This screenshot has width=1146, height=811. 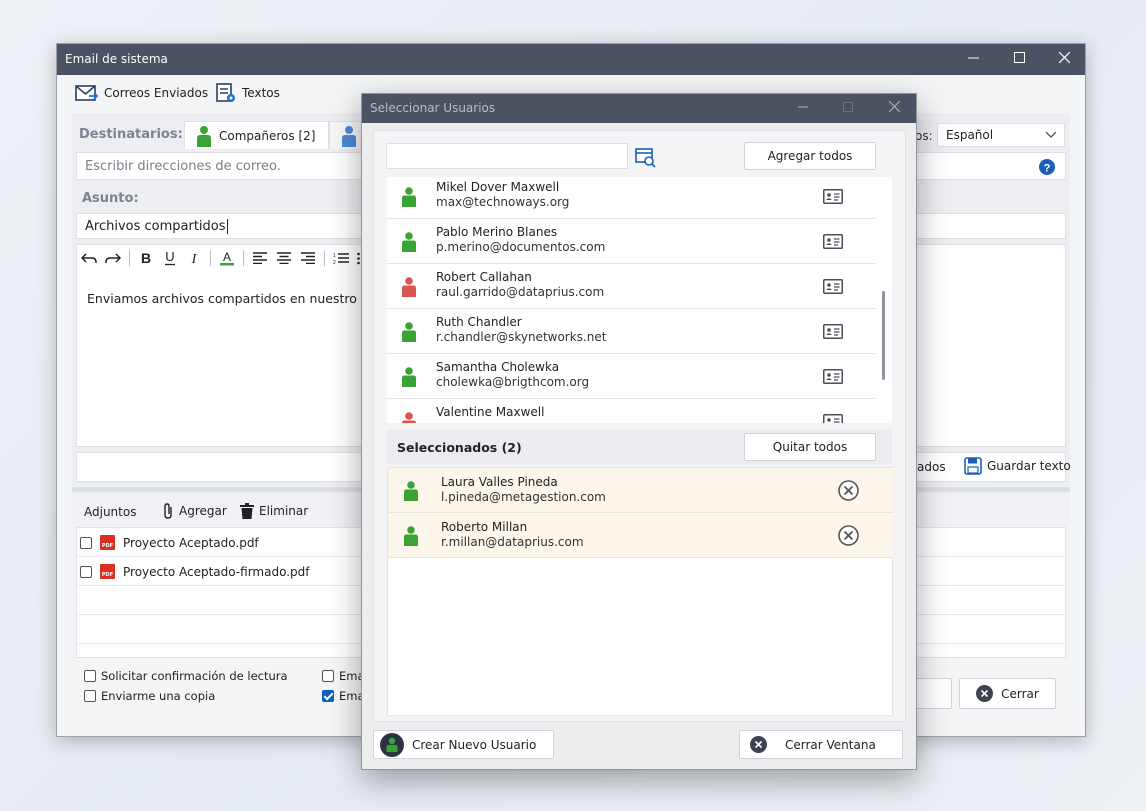 I want to click on minimize-icon, so click(x=973, y=58).